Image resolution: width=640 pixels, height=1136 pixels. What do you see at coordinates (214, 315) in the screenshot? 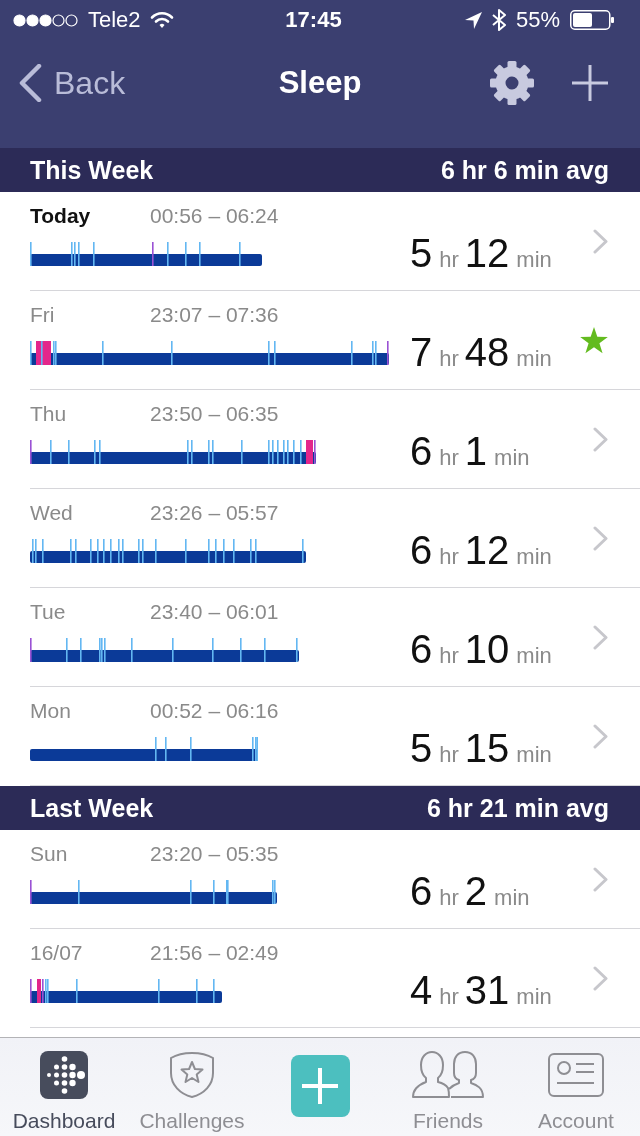
I see `time-range: 23:07 – 07:36` at bounding box center [214, 315].